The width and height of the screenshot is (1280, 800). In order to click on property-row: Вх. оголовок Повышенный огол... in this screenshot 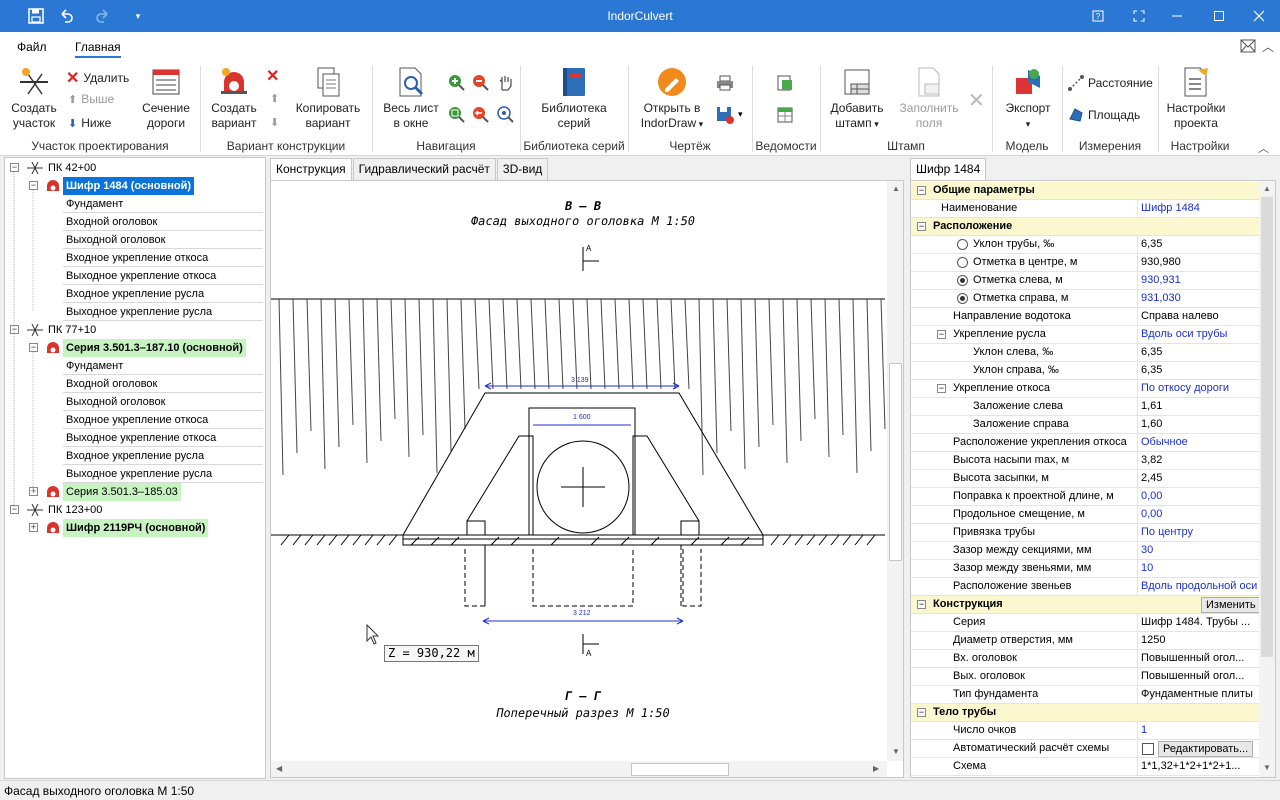, I will do `click(1086, 659)`.